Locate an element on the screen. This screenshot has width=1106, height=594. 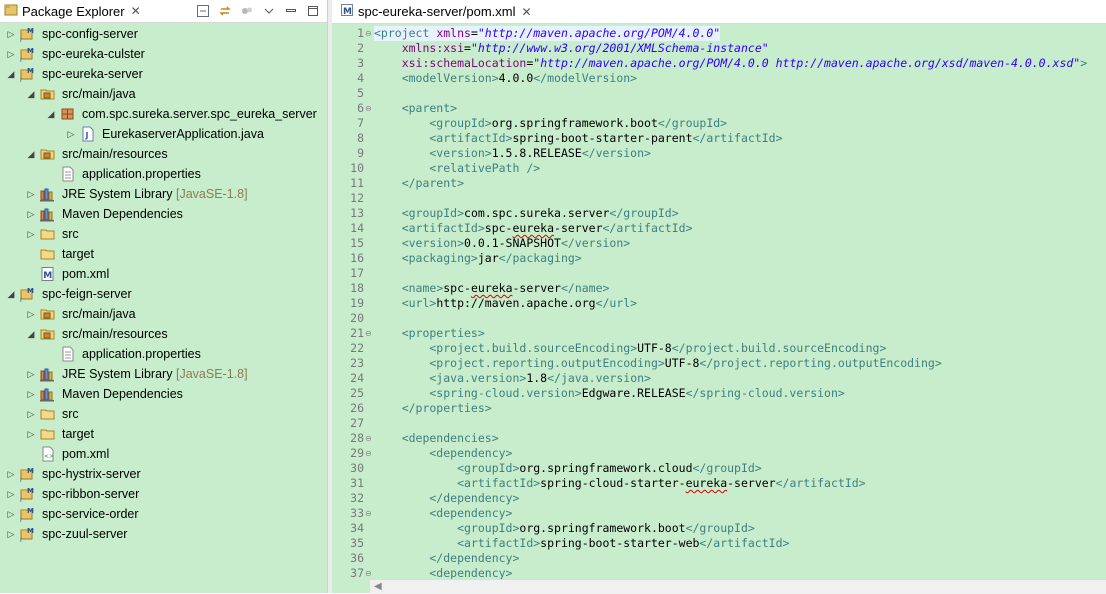
collapse-all-icon is located at coordinates (203, 11).